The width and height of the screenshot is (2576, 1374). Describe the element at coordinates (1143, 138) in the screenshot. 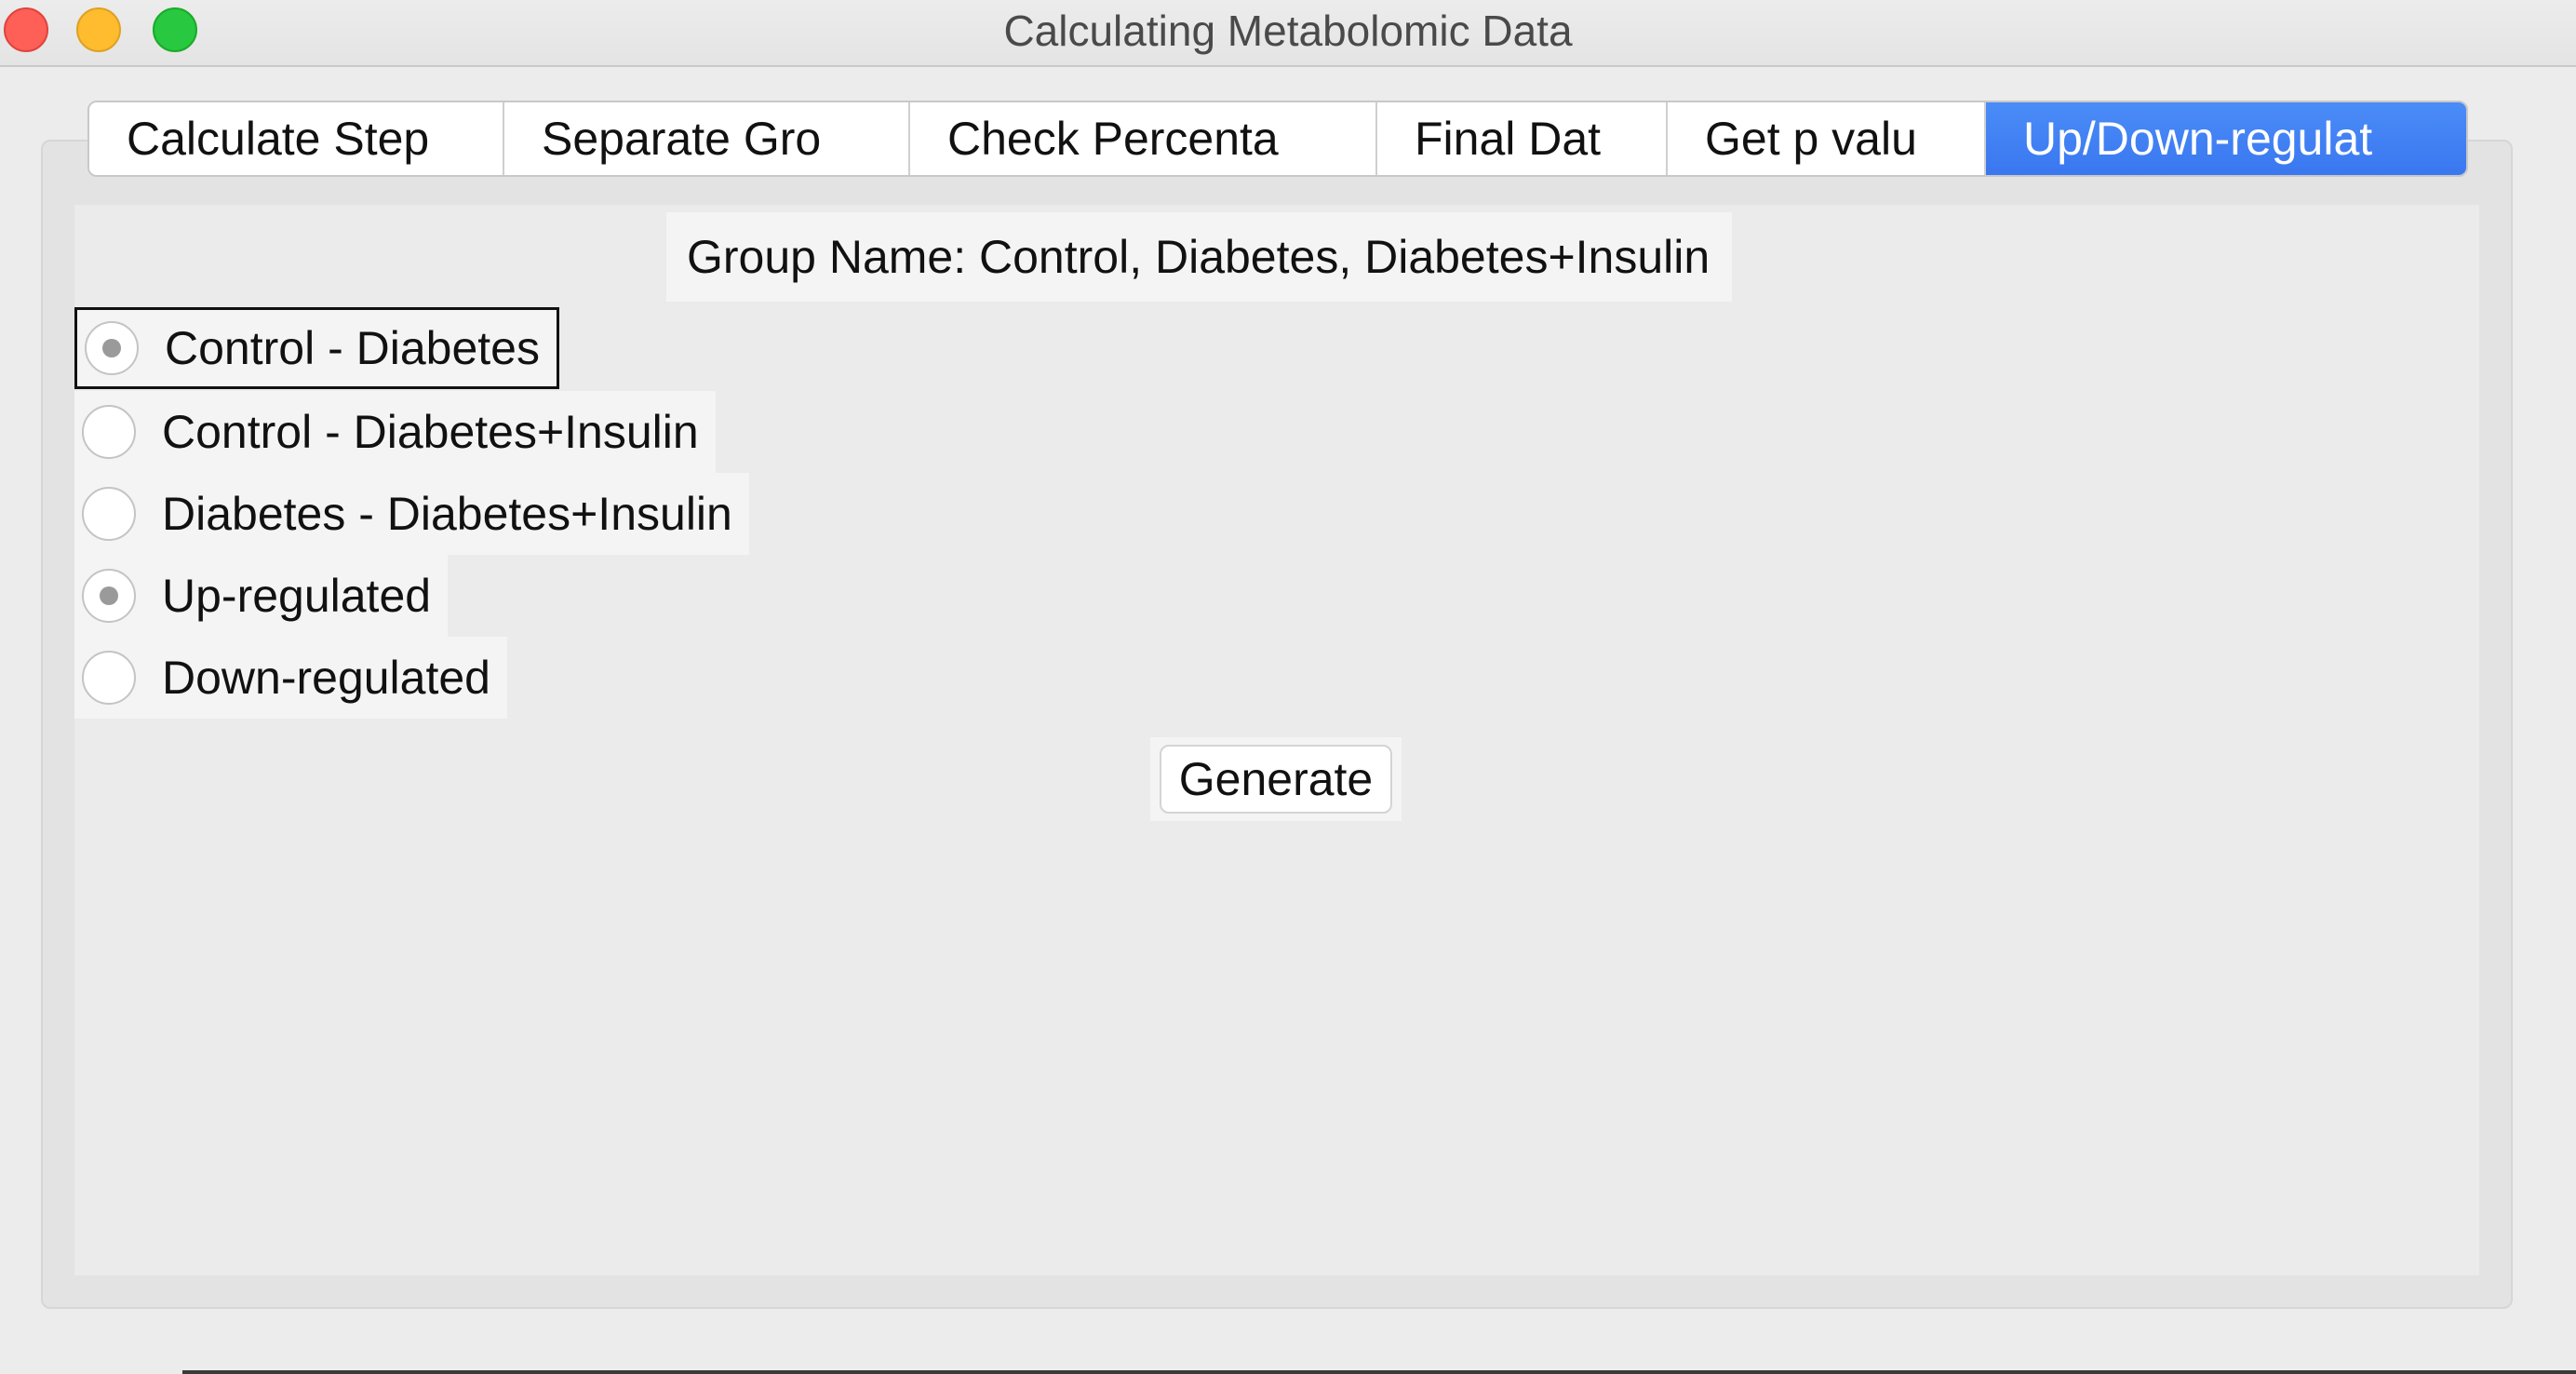

I see `tab-check-percentage: Check Percenta` at that location.